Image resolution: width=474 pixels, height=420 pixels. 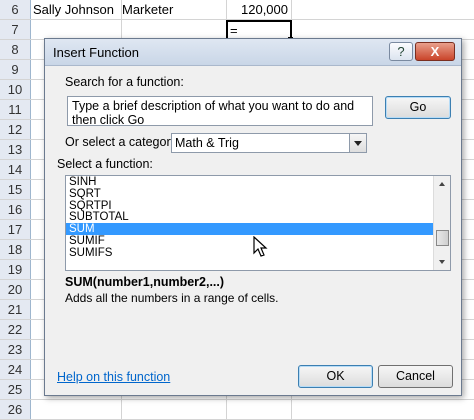 I want to click on row-header: 9, so click(x=15, y=69).